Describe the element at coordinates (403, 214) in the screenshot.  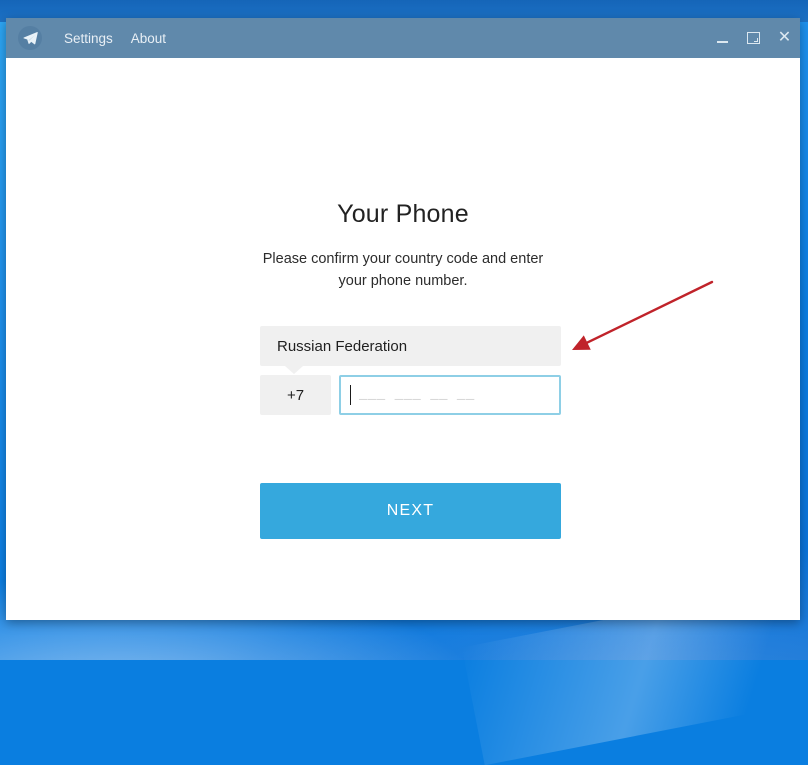
I see `page-title: Your Phone` at that location.